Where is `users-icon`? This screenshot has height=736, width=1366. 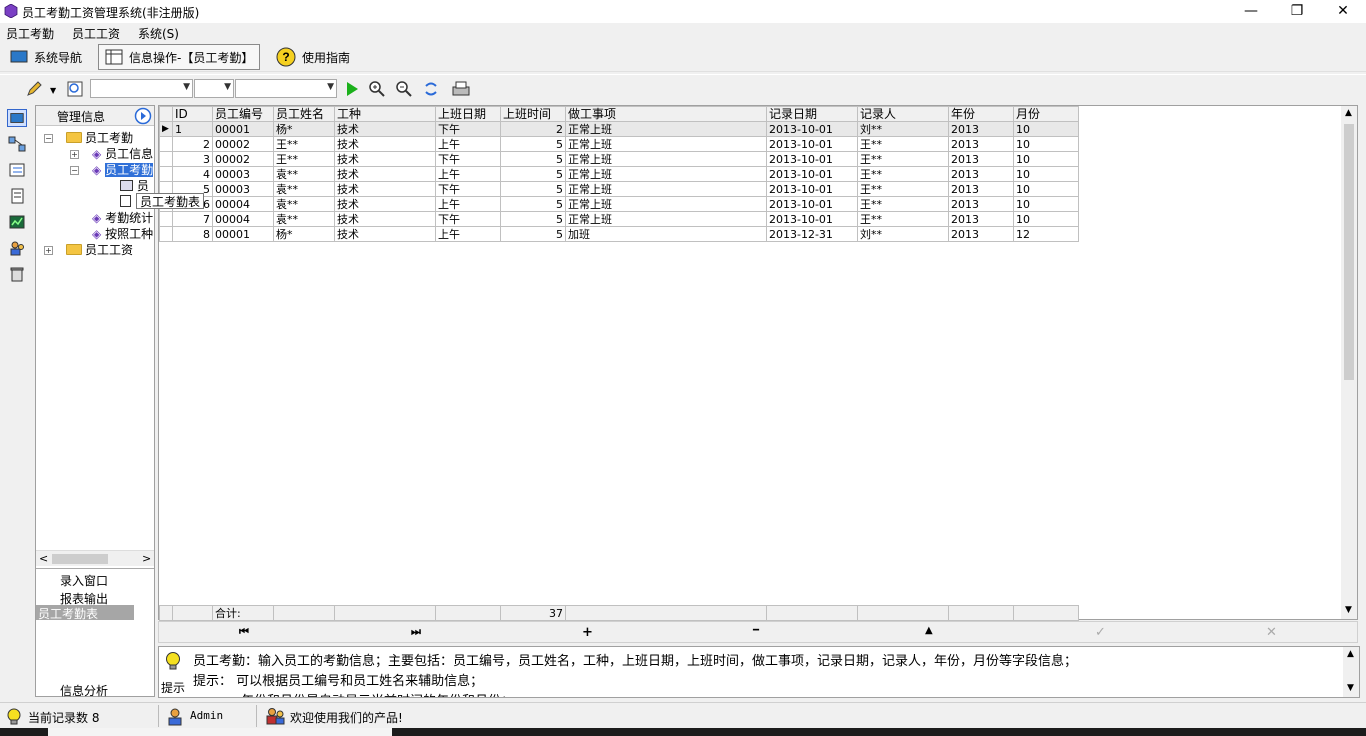
users-icon is located at coordinates (17, 248).